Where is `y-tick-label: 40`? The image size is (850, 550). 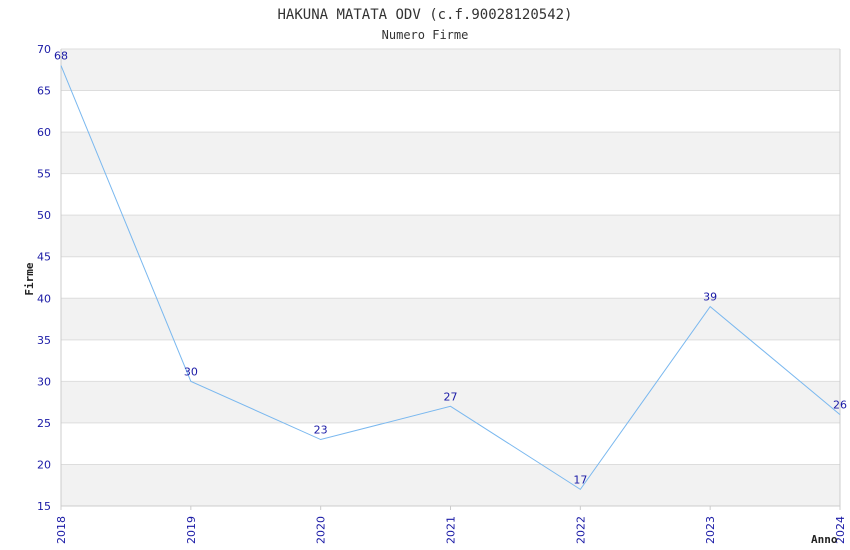
y-tick-label: 40 is located at coordinates (44, 298).